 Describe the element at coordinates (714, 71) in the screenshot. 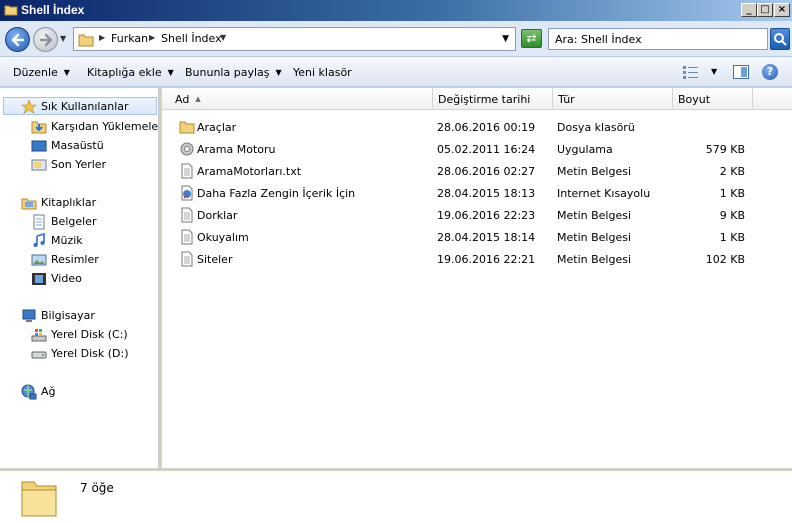

I see `views-dropdown-icon: ▼` at that location.